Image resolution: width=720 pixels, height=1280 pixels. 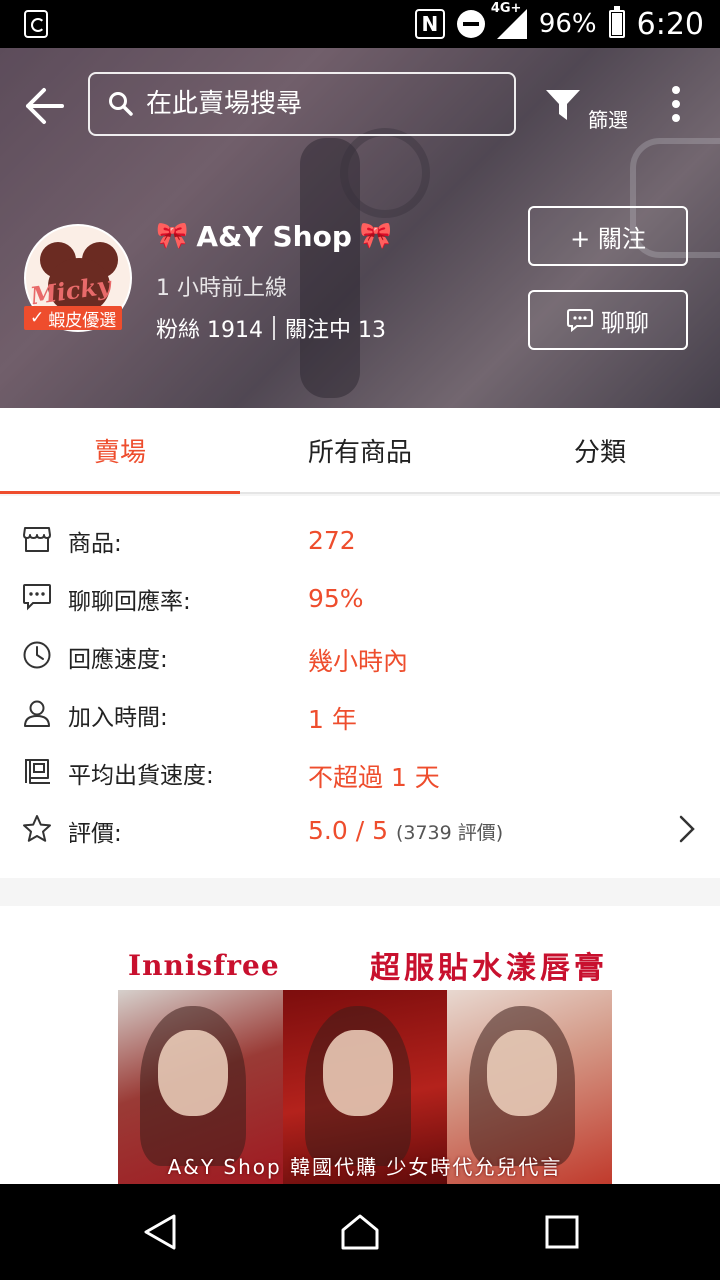 I want to click on follow-button-label: + 關注, so click(x=608, y=238).